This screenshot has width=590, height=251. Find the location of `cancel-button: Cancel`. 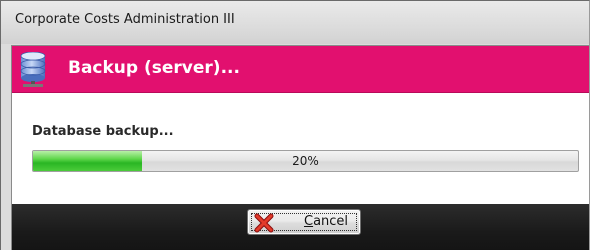

cancel-button: Cancel is located at coordinates (304, 222).